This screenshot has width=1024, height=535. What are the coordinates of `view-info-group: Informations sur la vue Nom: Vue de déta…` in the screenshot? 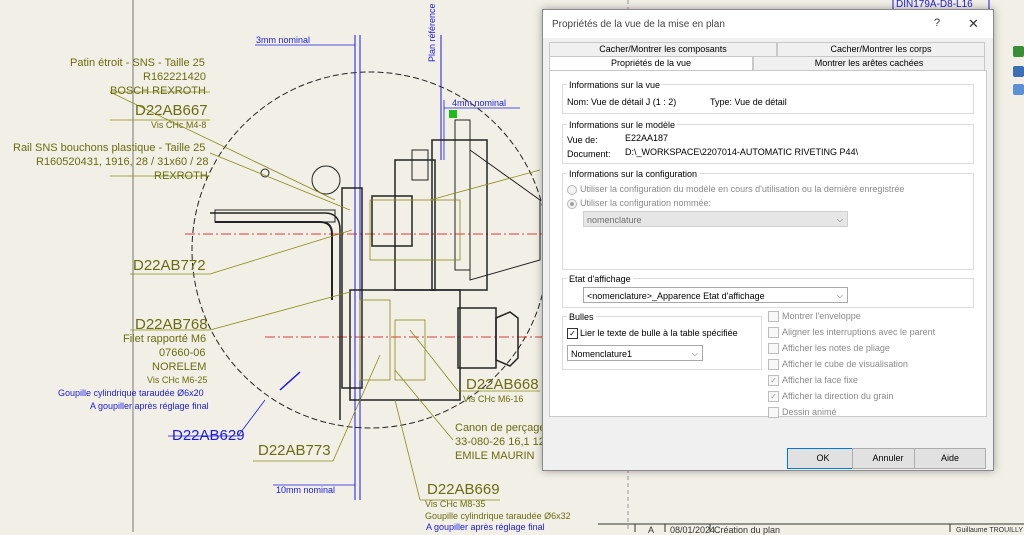 It's located at (768, 97).